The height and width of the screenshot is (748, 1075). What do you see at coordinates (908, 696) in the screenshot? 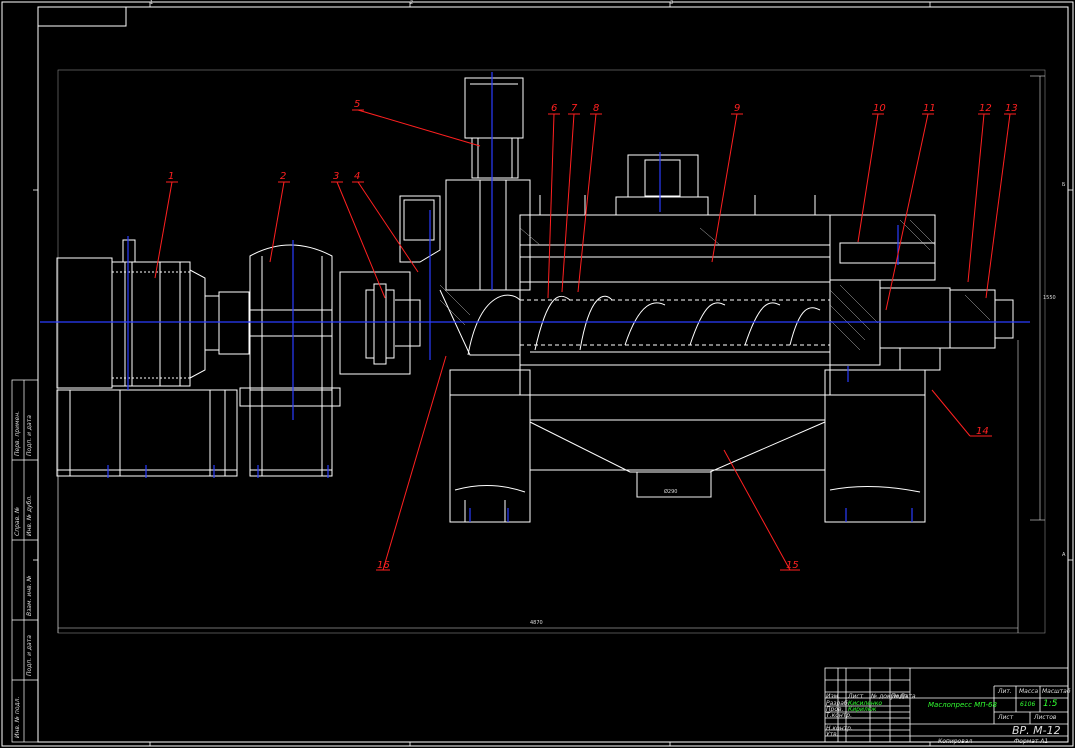
I see `tb-col-data: Дата` at bounding box center [908, 696].